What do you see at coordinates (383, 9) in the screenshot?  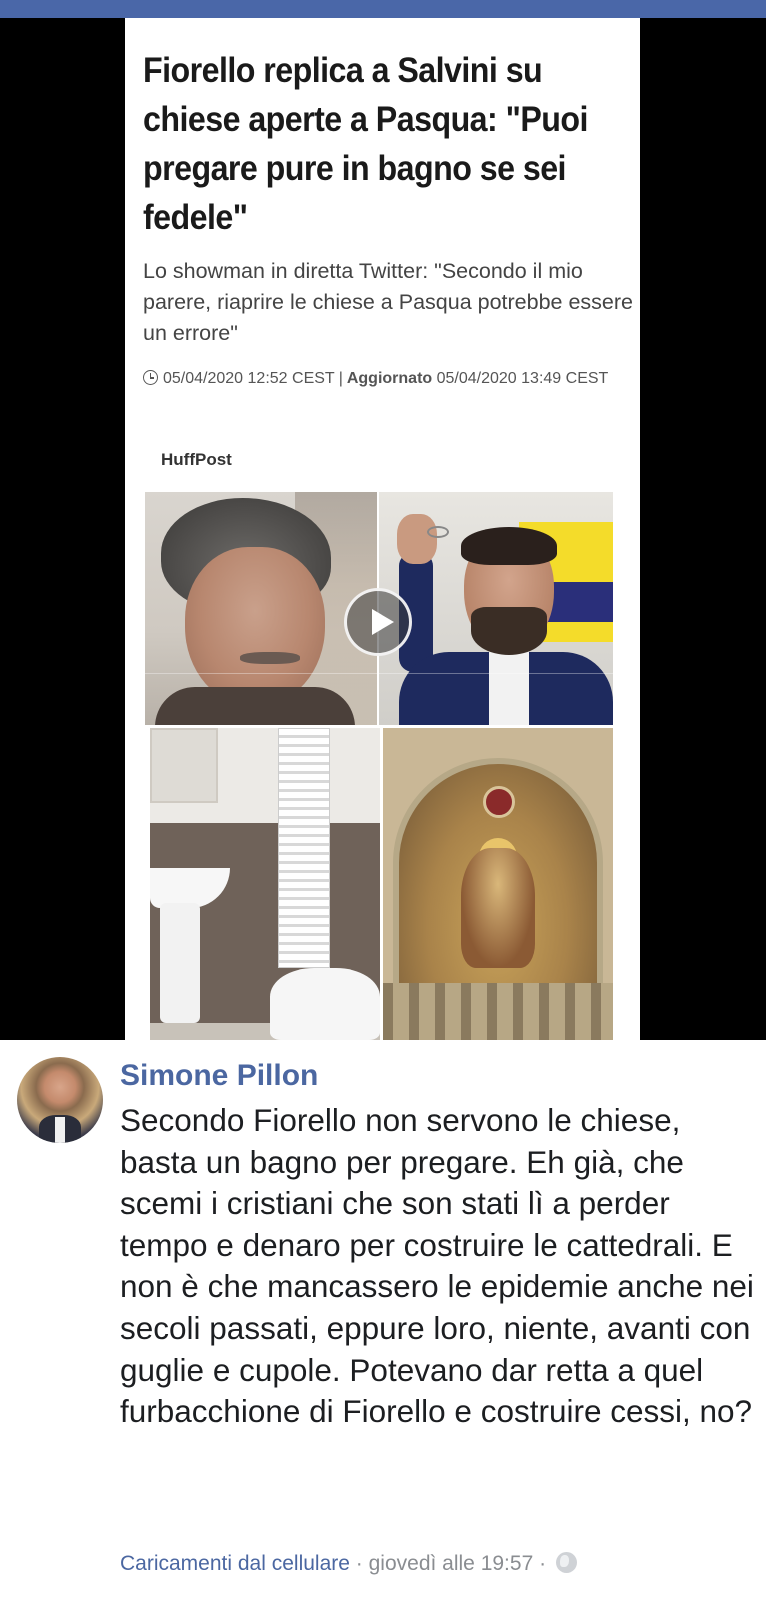 I see `top-bar` at bounding box center [383, 9].